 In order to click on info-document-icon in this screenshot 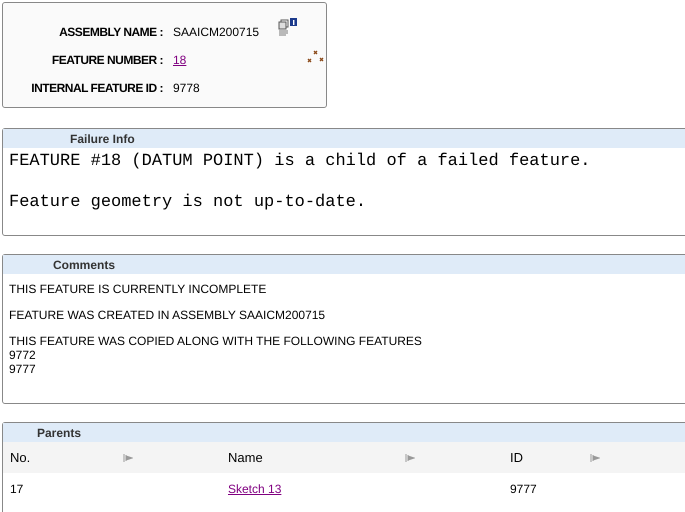, I will do `click(288, 27)`.